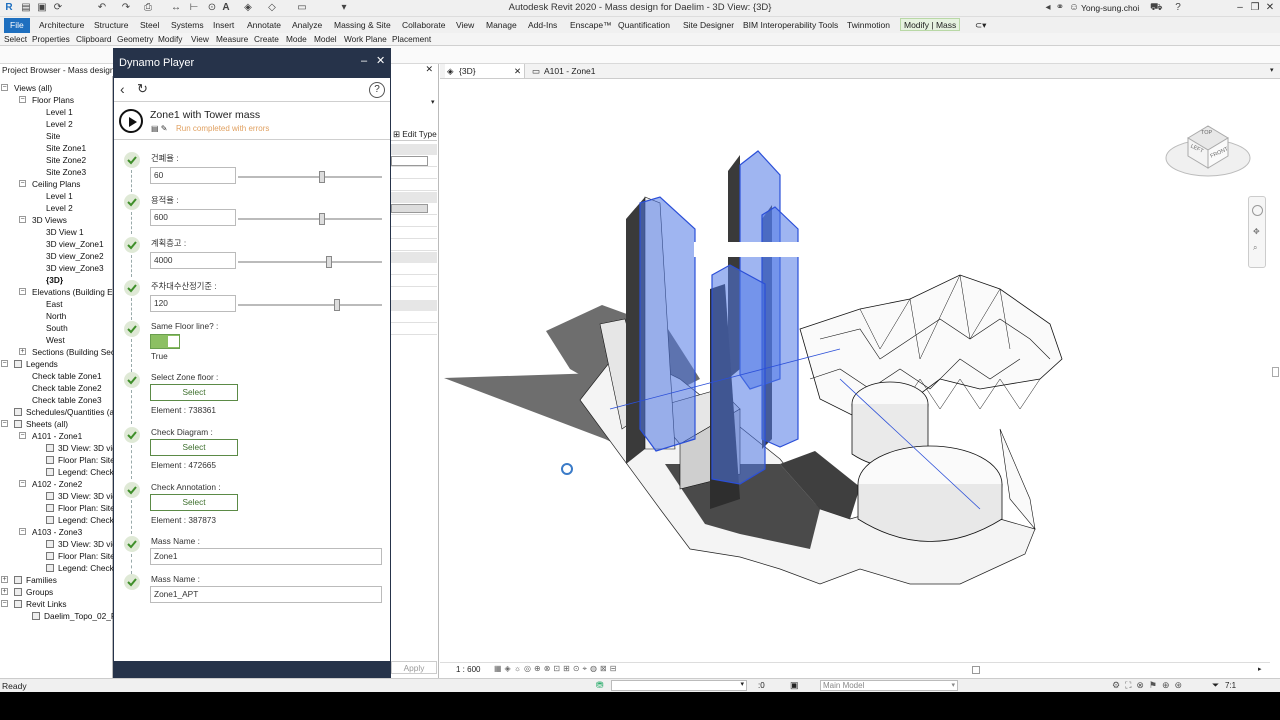 The image size is (1280, 720). Describe the element at coordinates (170, 39) in the screenshot. I see `panel-modify: Modify` at that location.